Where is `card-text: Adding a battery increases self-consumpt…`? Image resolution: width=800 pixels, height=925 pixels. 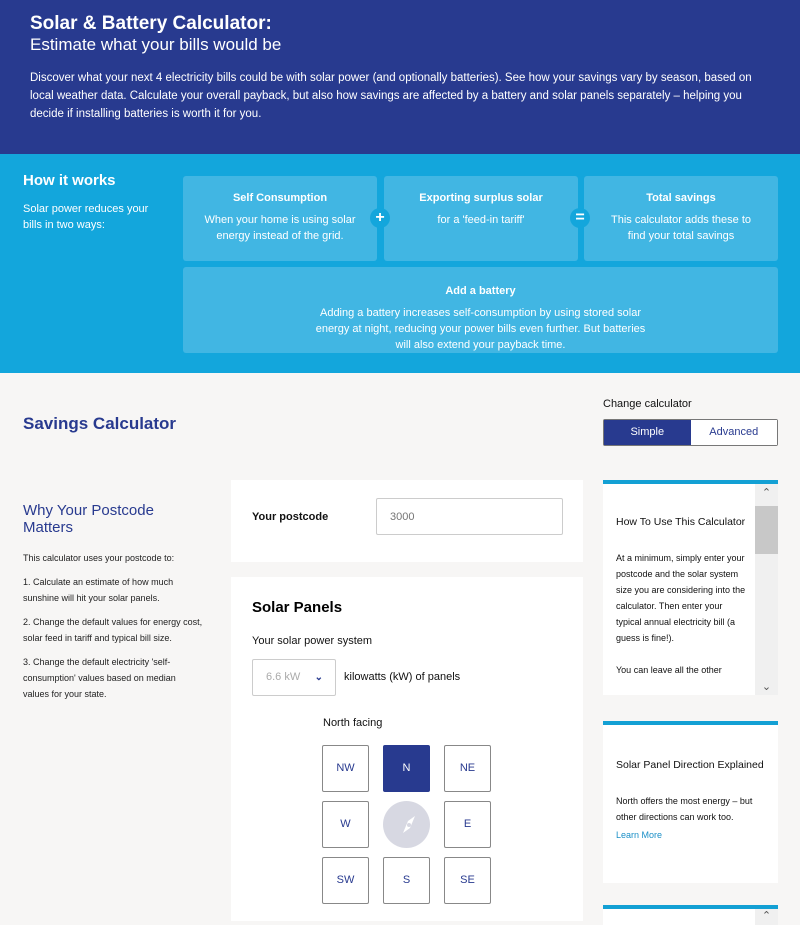
card-text: Adding a battery increases self-consumpt… is located at coordinates (480, 329).